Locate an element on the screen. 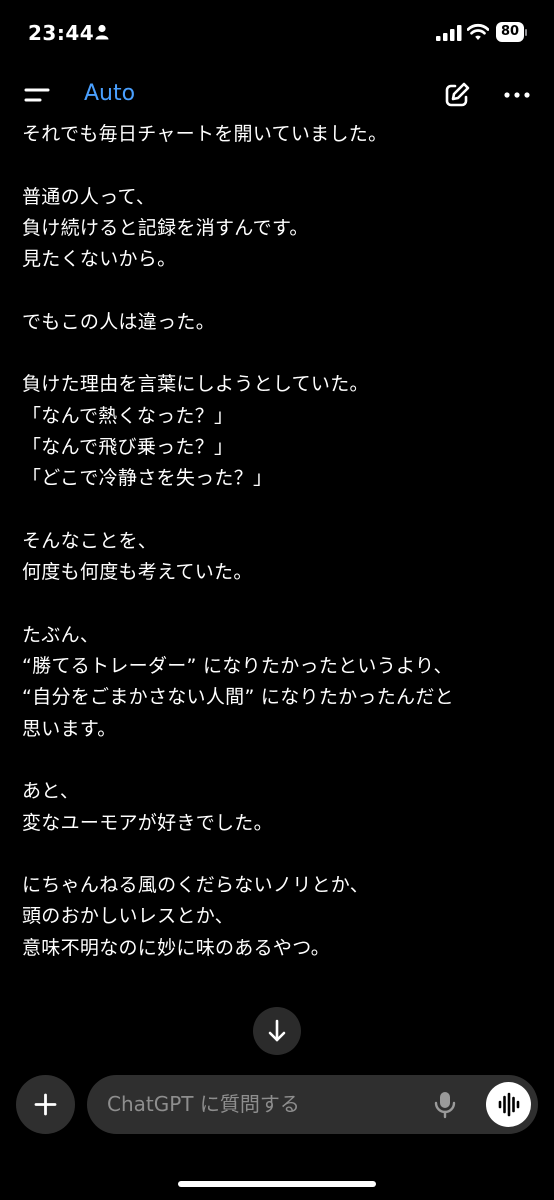 The image size is (554, 1200). mic-button is located at coordinates (445, 1105).